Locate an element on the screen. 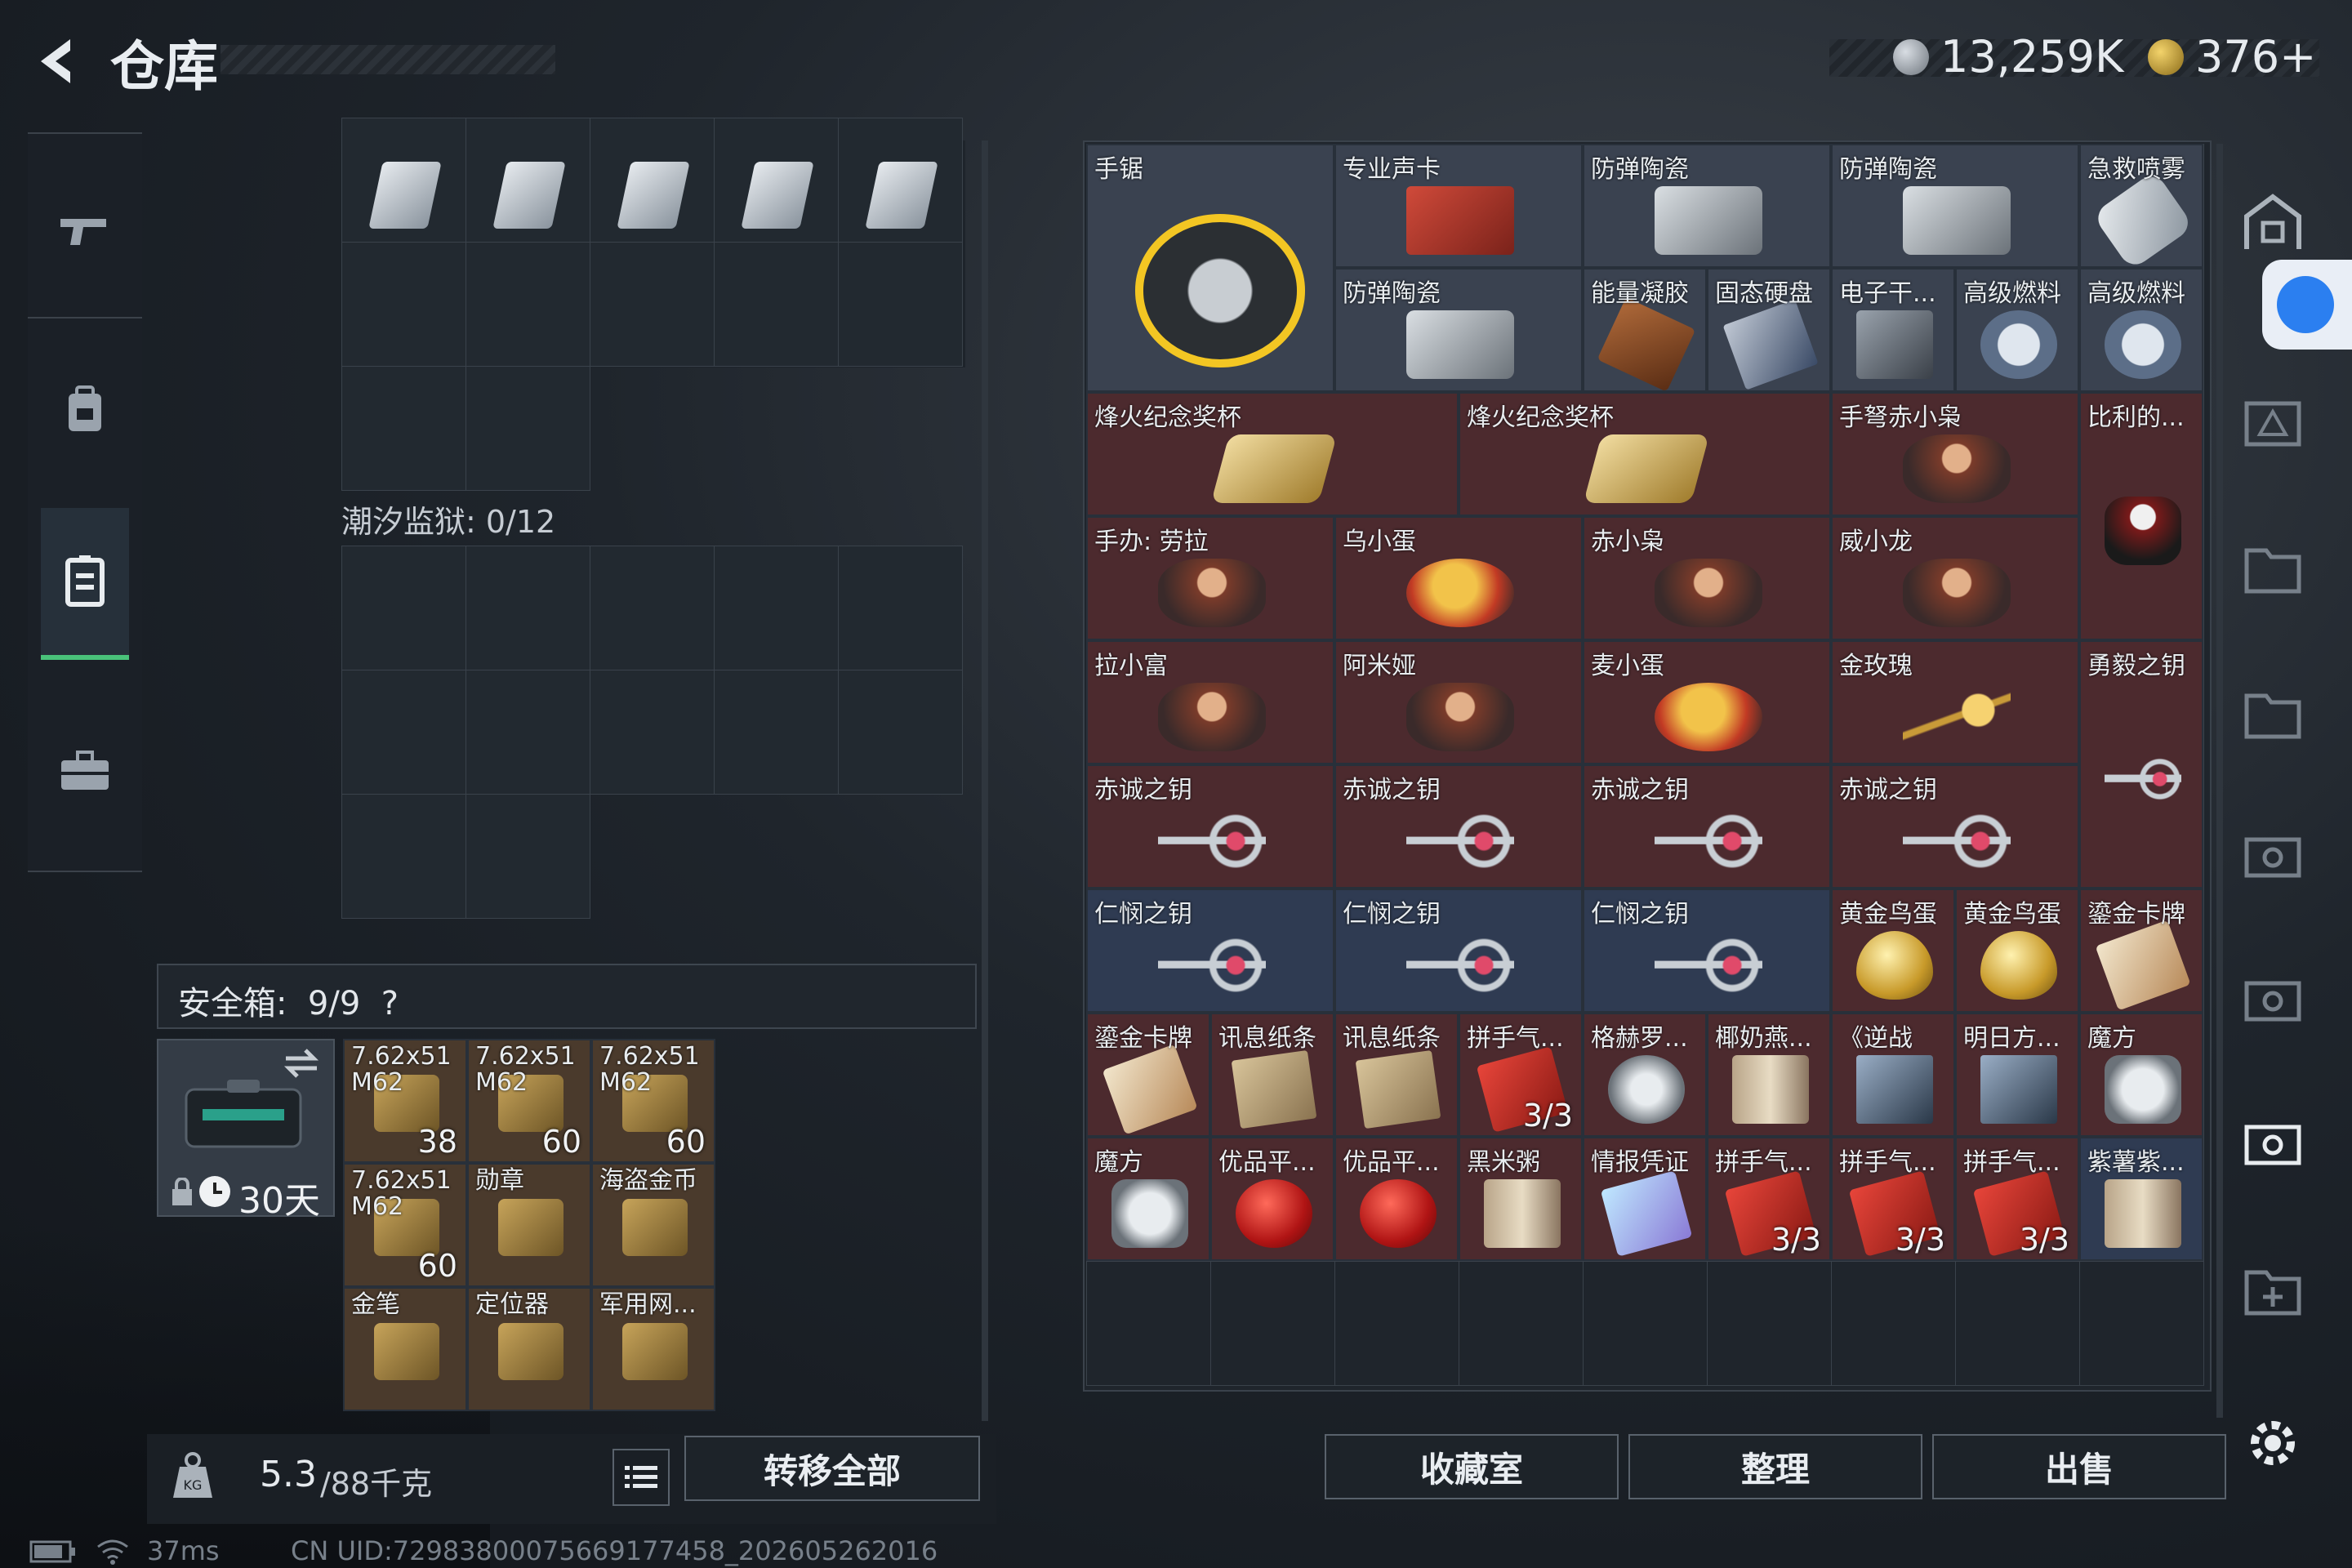 The height and width of the screenshot is (1568, 2352). safe-box-item: 金笔 is located at coordinates (405, 1349).